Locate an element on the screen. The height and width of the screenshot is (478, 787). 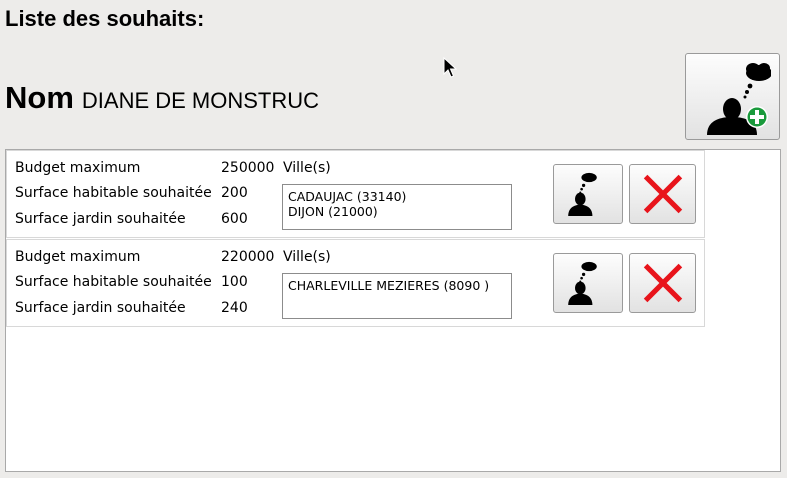
surface-jardin-value: 600 is located at coordinates (234, 219).